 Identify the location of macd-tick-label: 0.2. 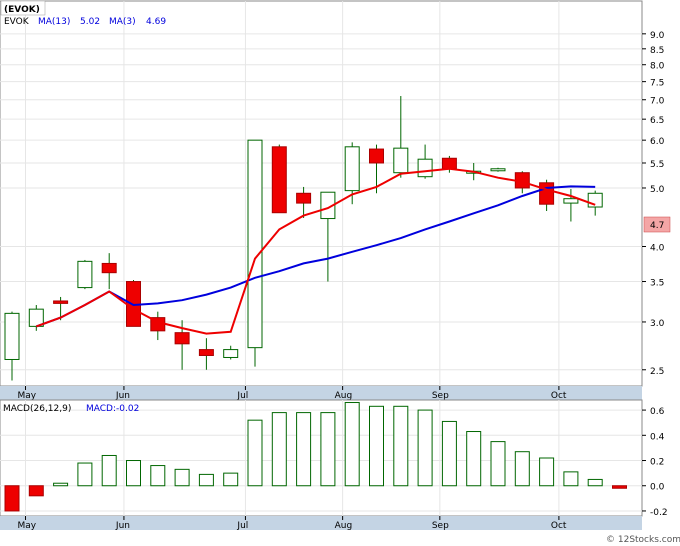
(657, 463).